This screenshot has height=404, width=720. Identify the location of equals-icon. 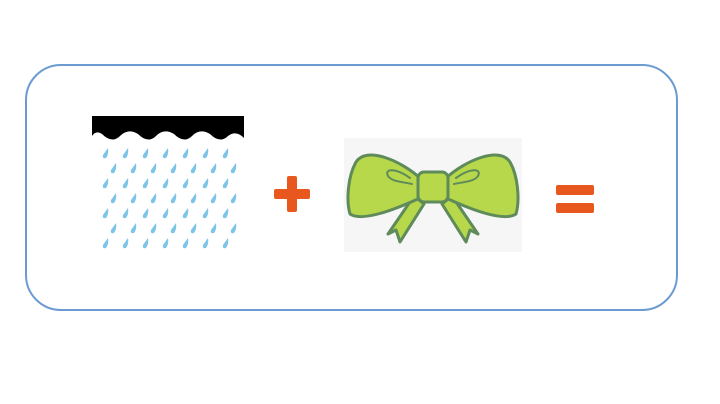
(575, 199).